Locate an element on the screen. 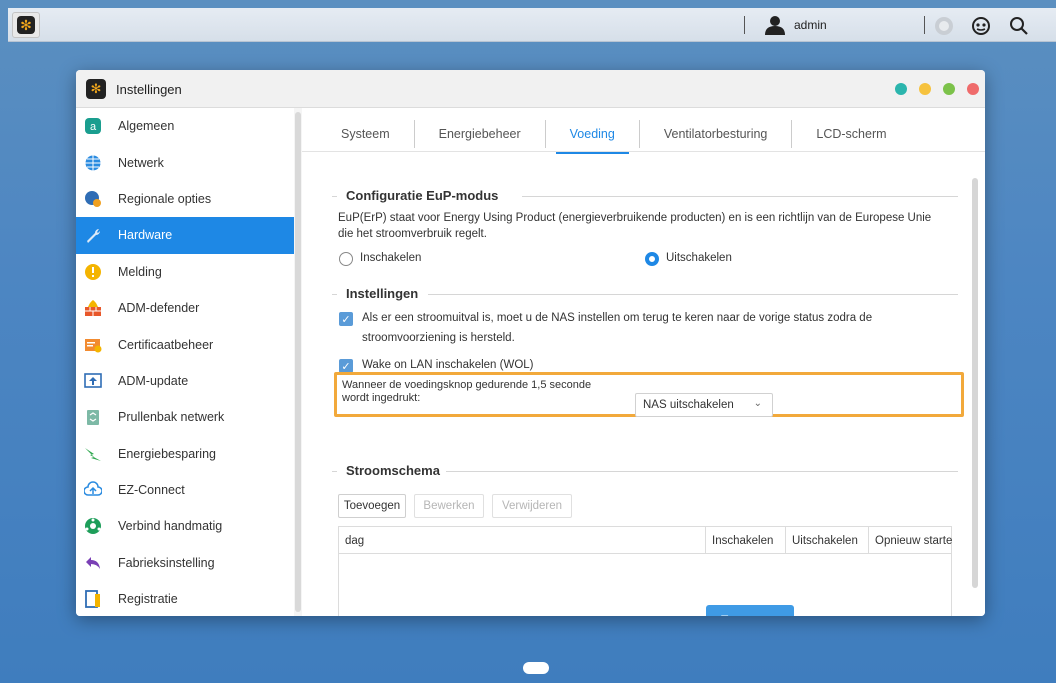 The image size is (1056, 683). window-minimize-button is located at coordinates (925, 89).